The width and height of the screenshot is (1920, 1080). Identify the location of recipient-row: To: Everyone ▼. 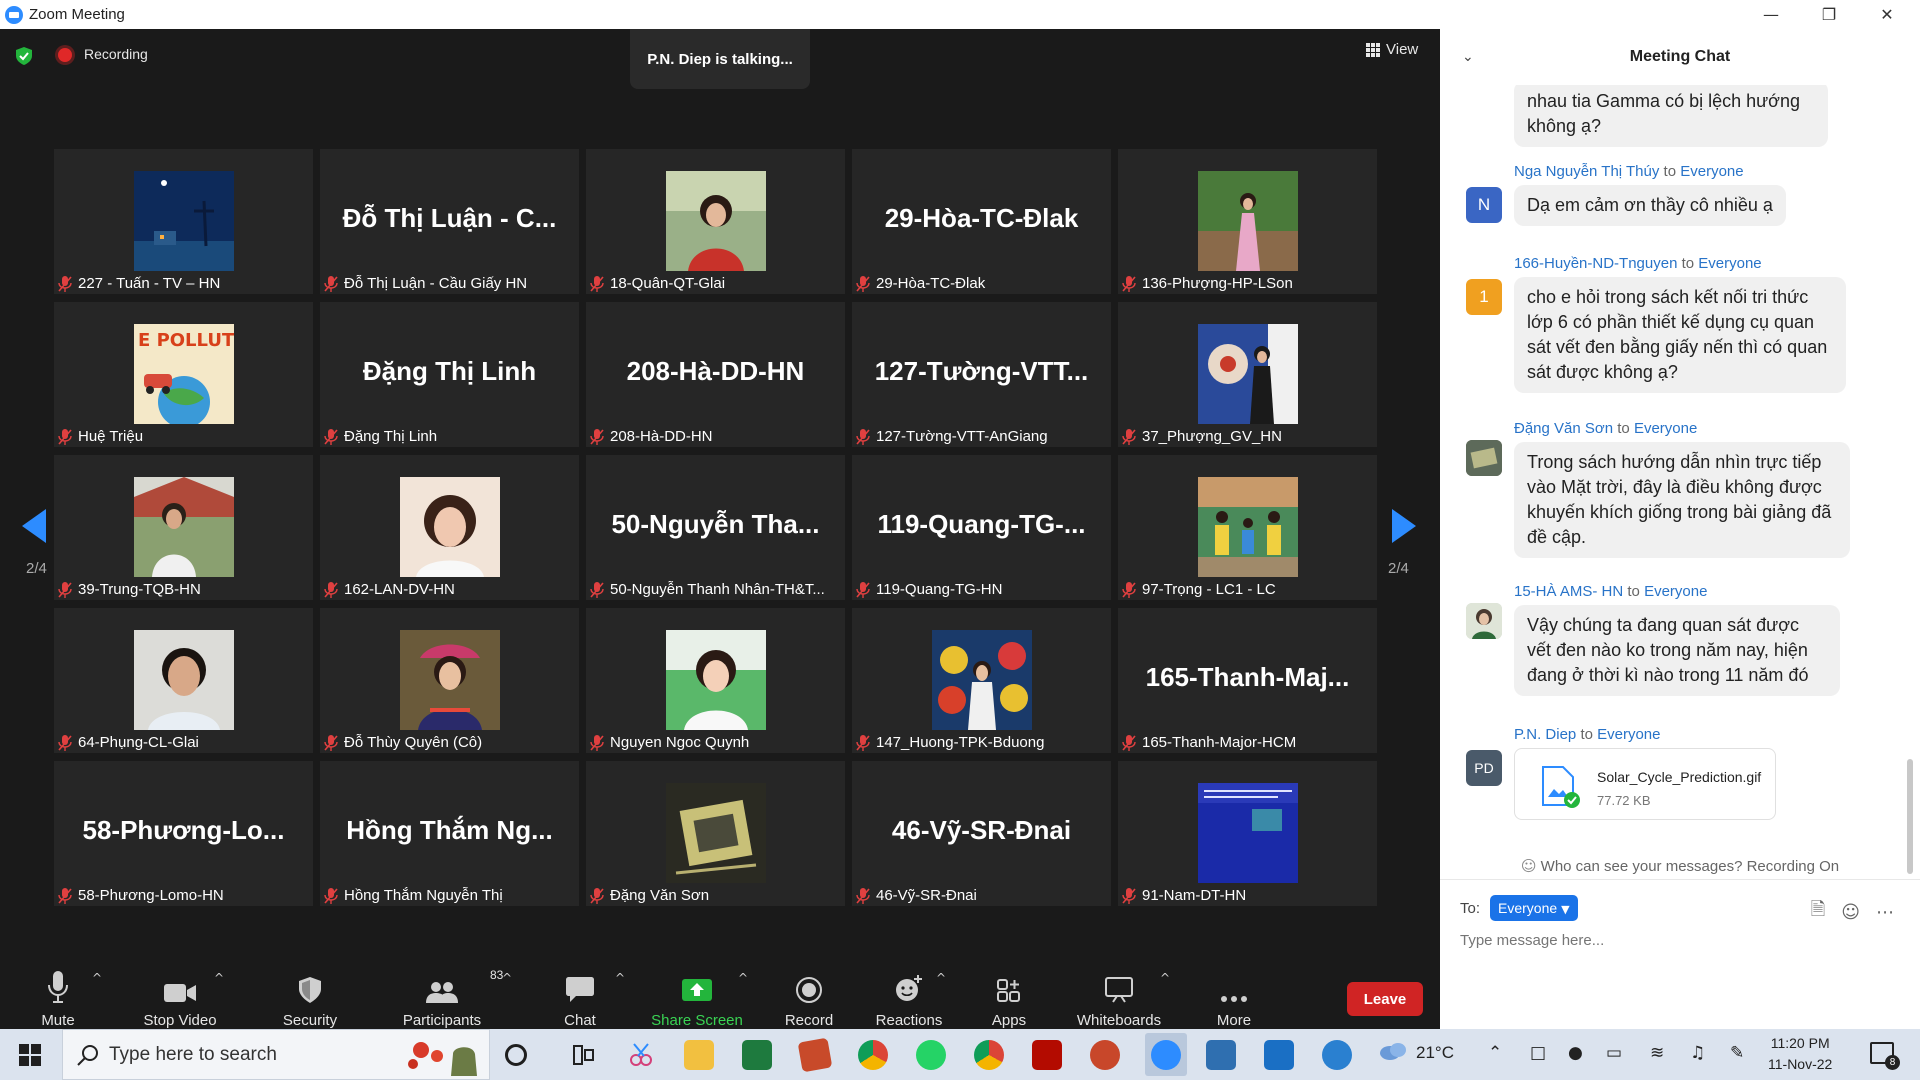
(1519, 908).